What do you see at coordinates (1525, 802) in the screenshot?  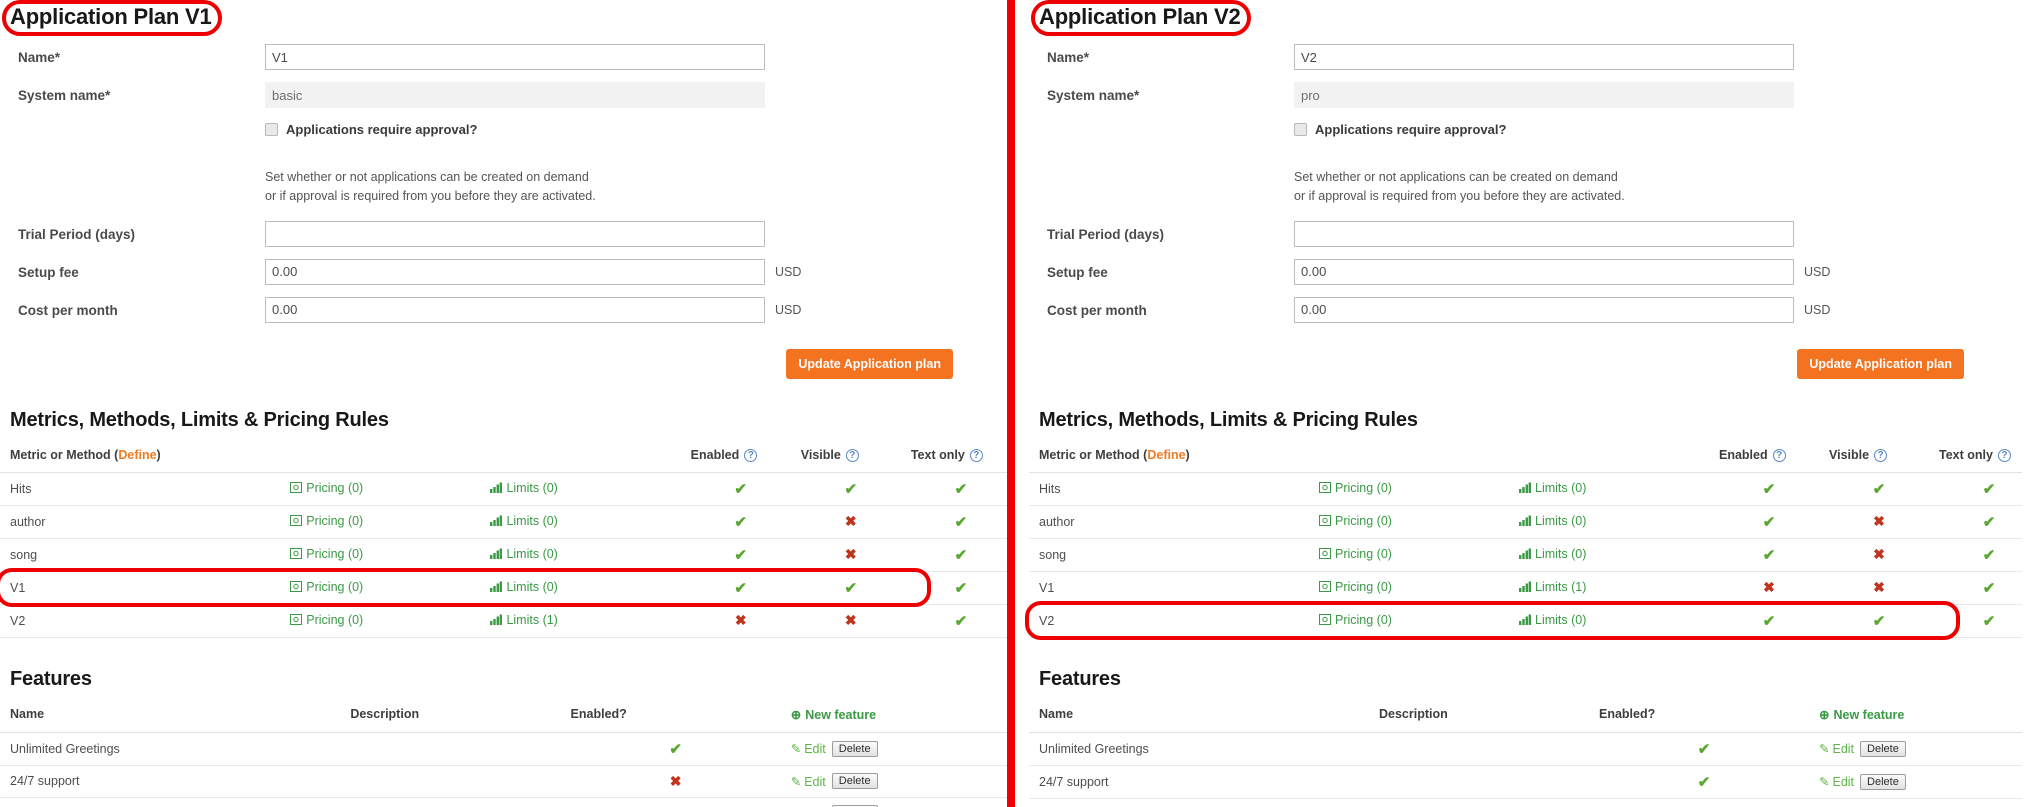 I see `list-item: Unlimited calls ✔✎EditDelete` at bounding box center [1525, 802].